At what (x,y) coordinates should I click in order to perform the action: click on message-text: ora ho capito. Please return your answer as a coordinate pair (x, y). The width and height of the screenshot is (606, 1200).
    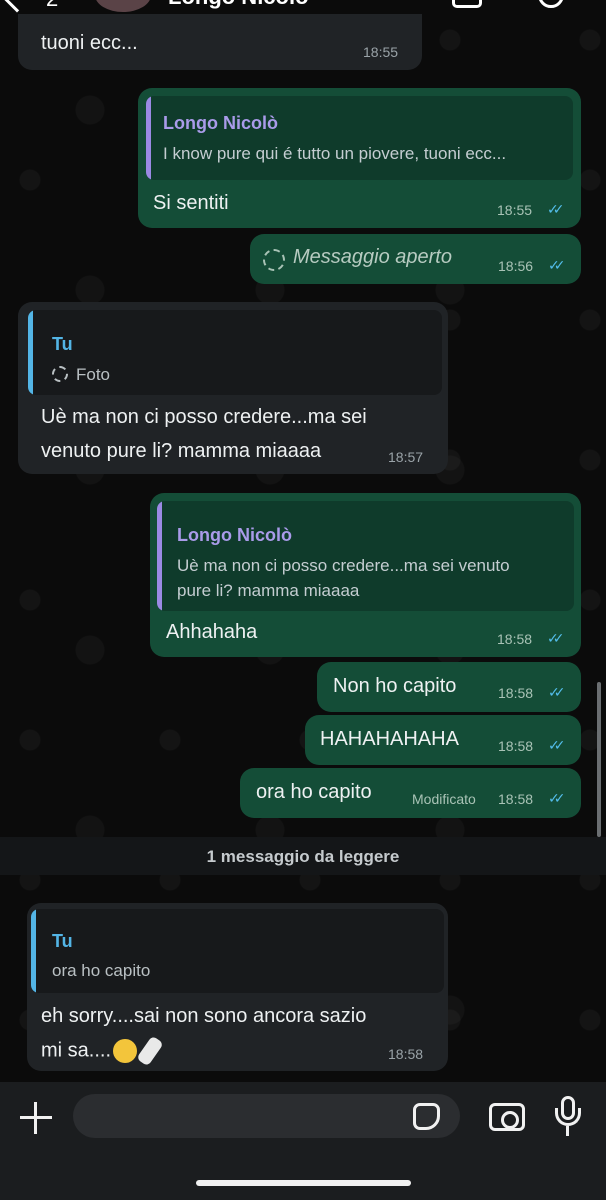
    Looking at the image, I should click on (314, 792).